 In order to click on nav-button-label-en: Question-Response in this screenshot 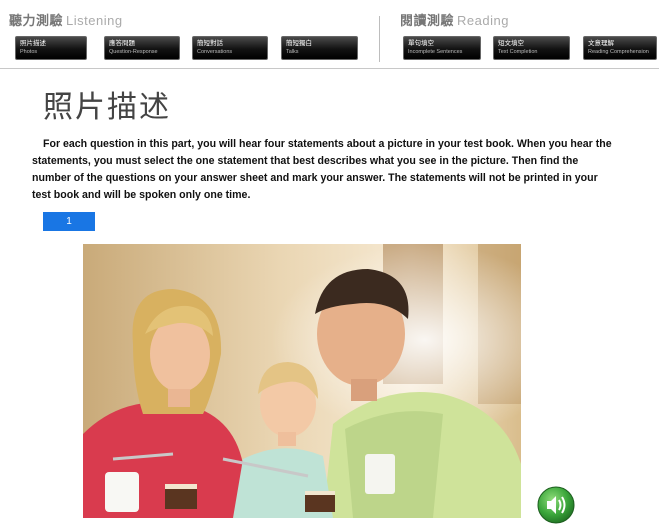, I will do `click(133, 52)`.